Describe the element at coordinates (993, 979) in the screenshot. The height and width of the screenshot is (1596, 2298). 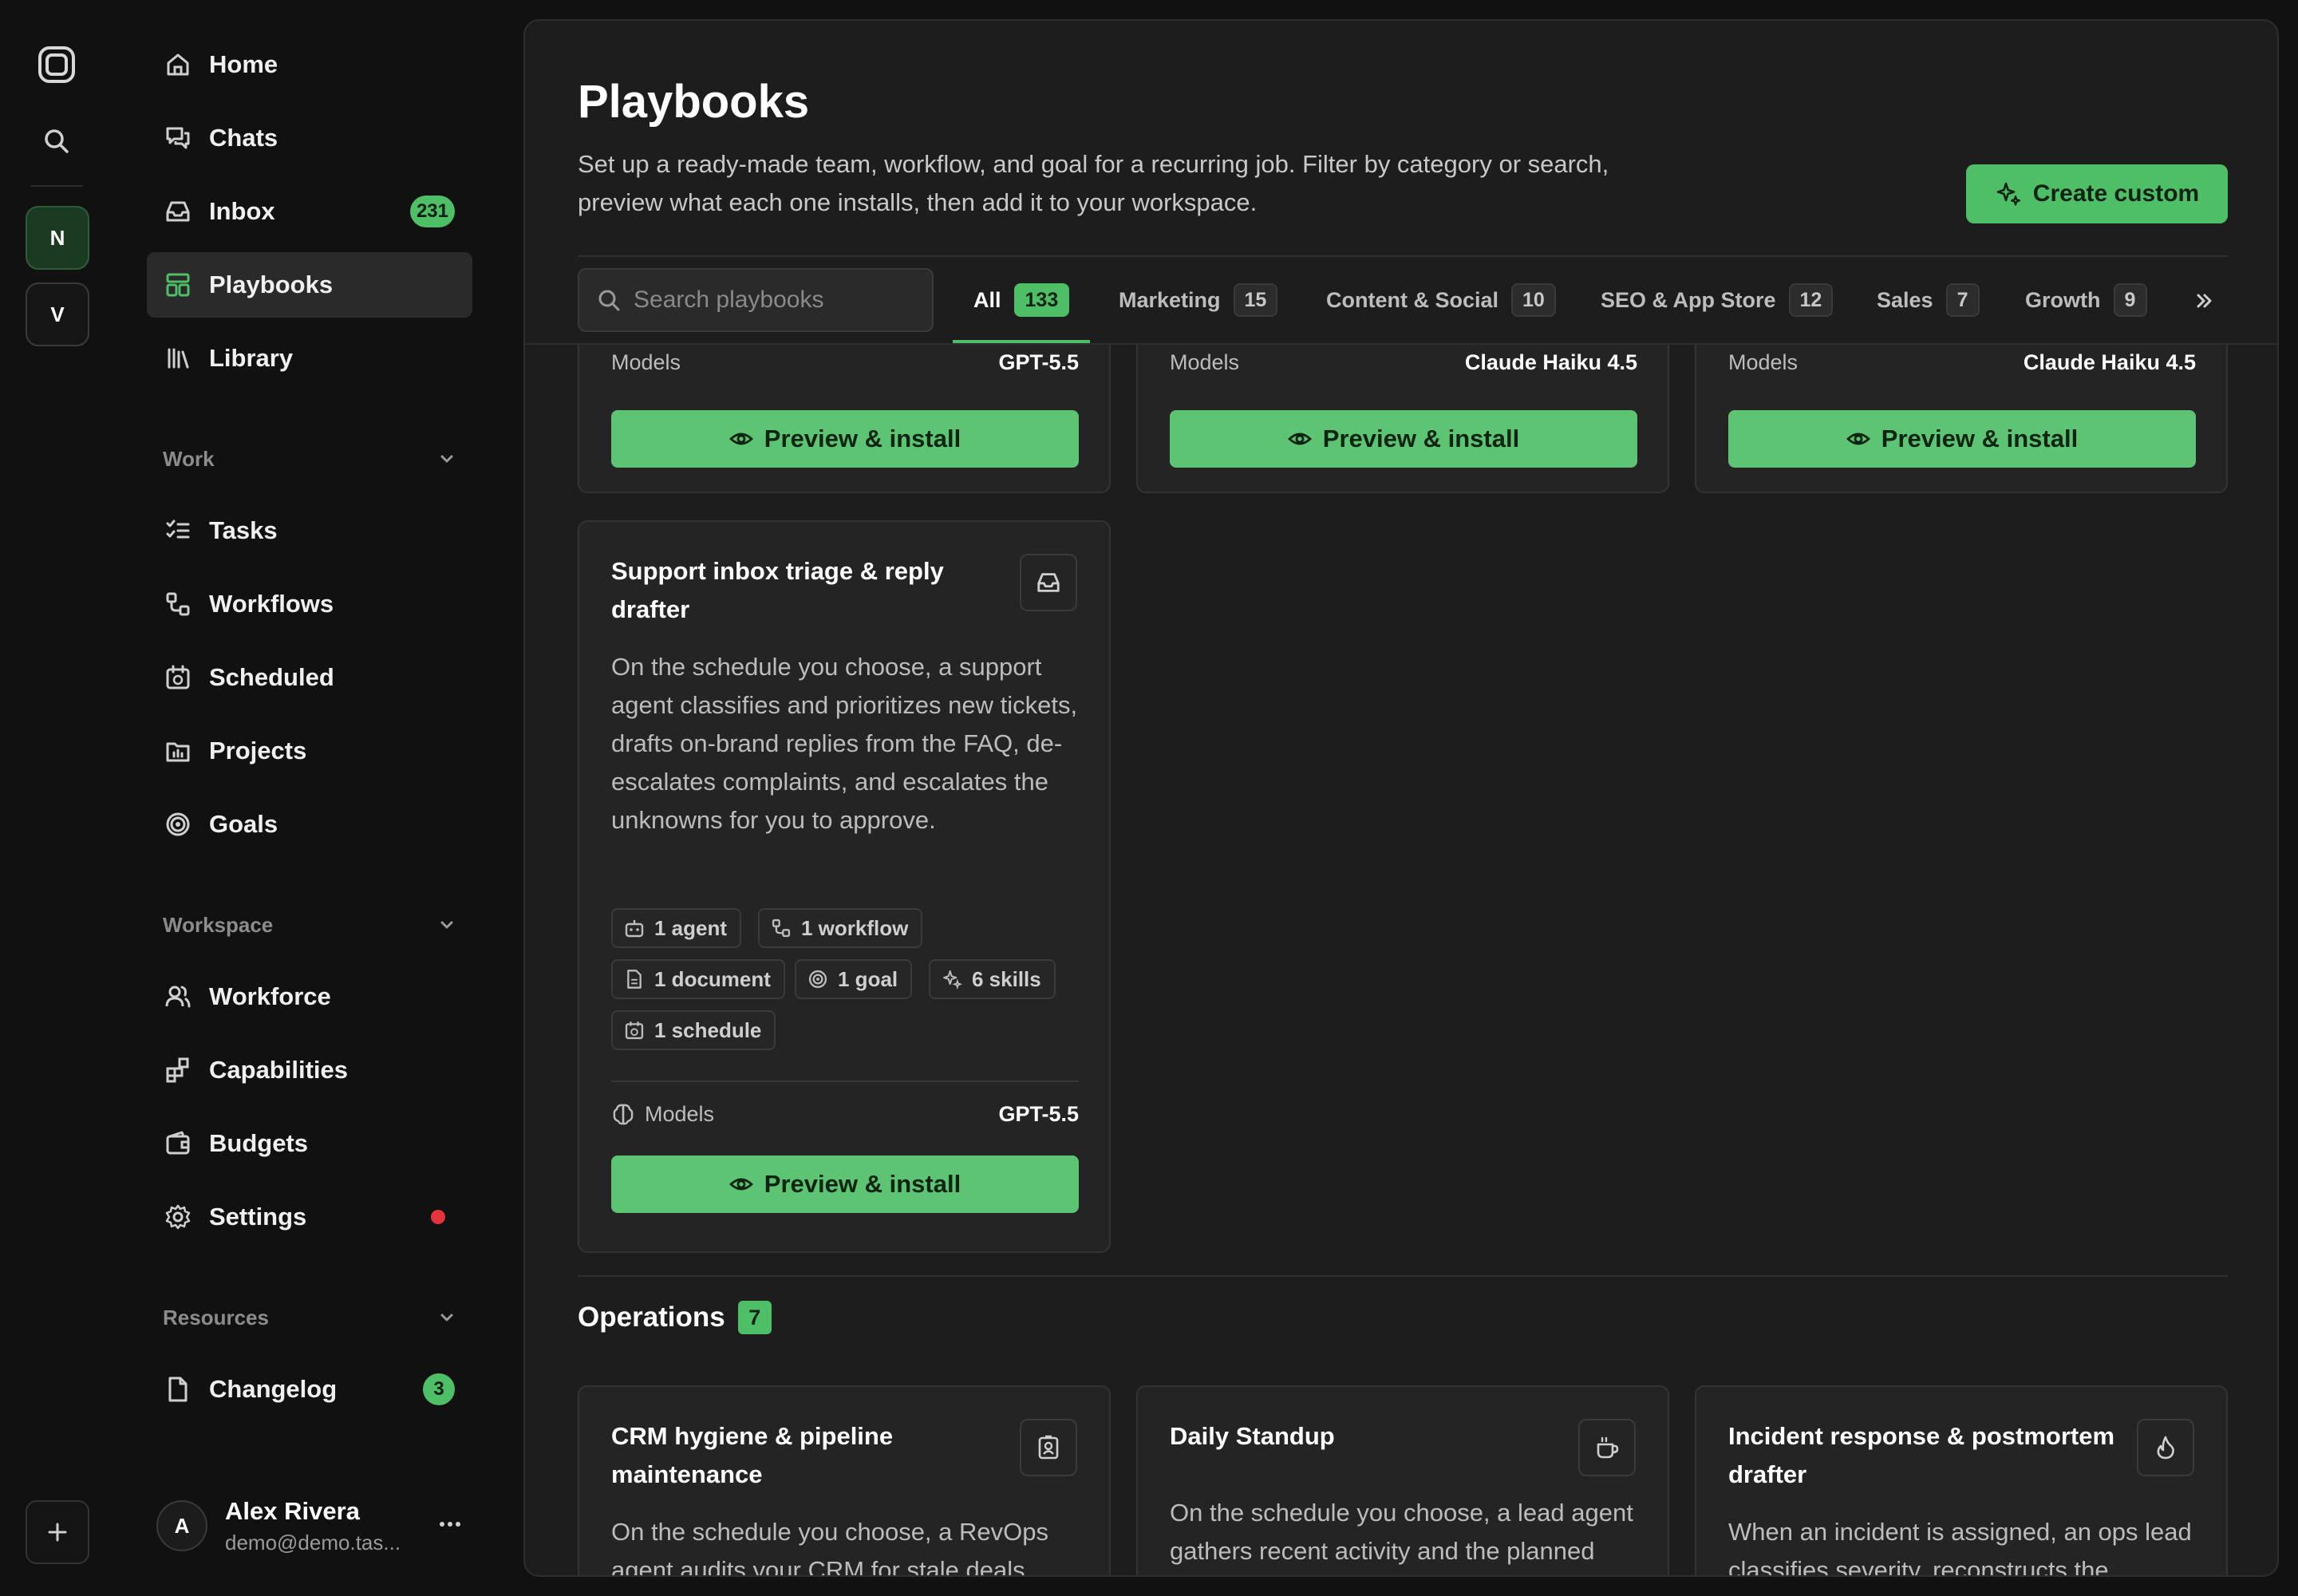
I see `chip-skills: 6 skills` at that location.